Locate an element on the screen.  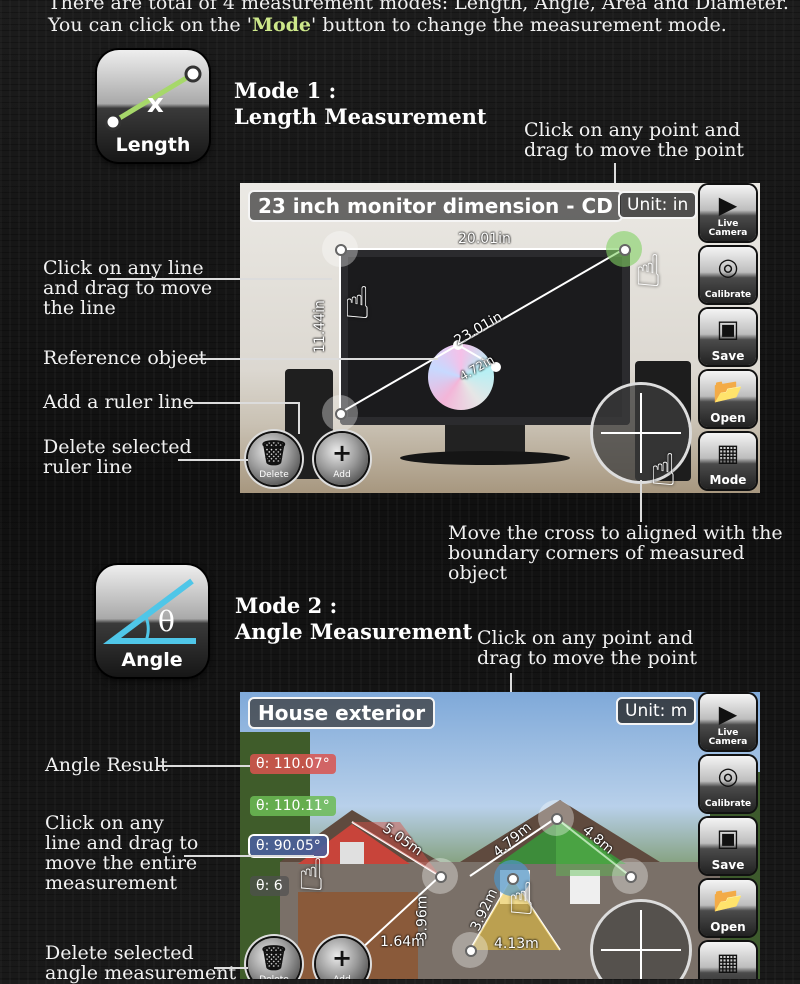
angle-icon: θ is located at coordinates (149, 611).